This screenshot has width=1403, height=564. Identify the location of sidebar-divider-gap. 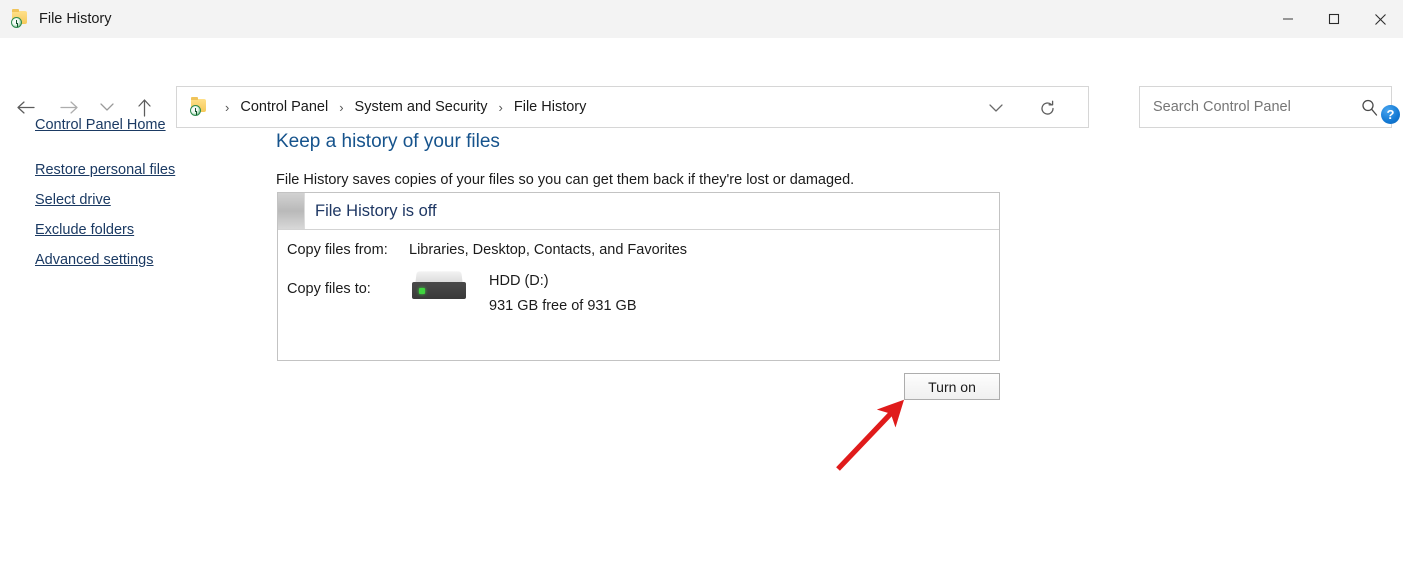
(138, 147).